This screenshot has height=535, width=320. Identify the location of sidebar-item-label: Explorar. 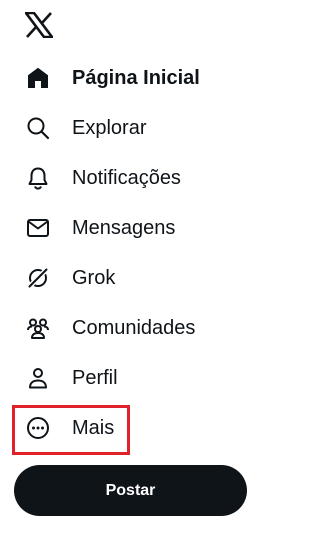
(109, 128).